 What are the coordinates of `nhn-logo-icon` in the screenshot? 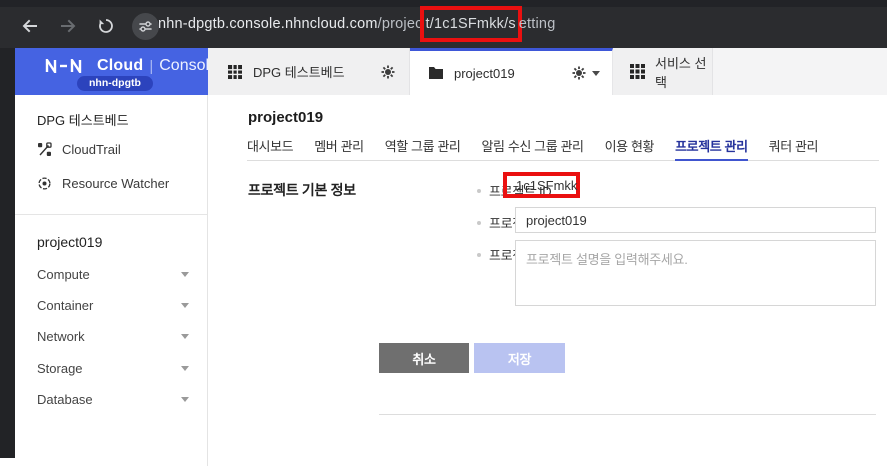 It's located at (68, 66).